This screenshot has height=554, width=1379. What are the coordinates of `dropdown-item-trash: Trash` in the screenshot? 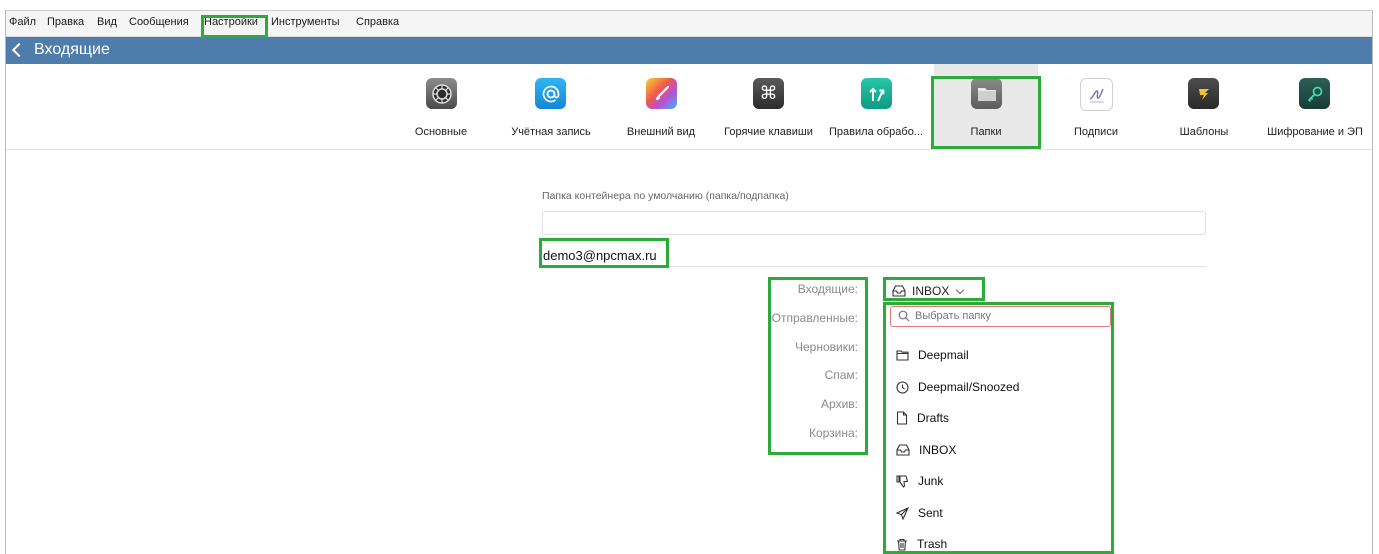 It's located at (921, 544).